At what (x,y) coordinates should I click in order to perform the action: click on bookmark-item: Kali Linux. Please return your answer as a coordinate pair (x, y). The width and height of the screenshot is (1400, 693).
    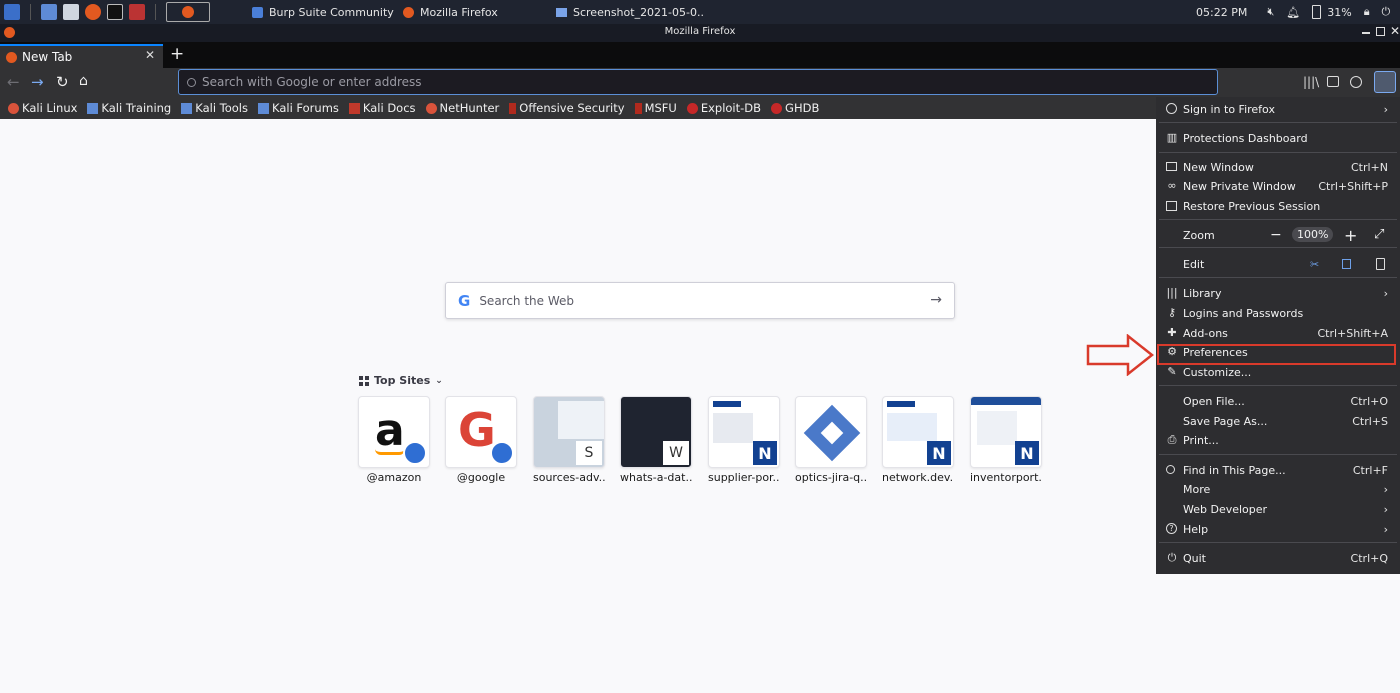
    Looking at the image, I should click on (42, 108).